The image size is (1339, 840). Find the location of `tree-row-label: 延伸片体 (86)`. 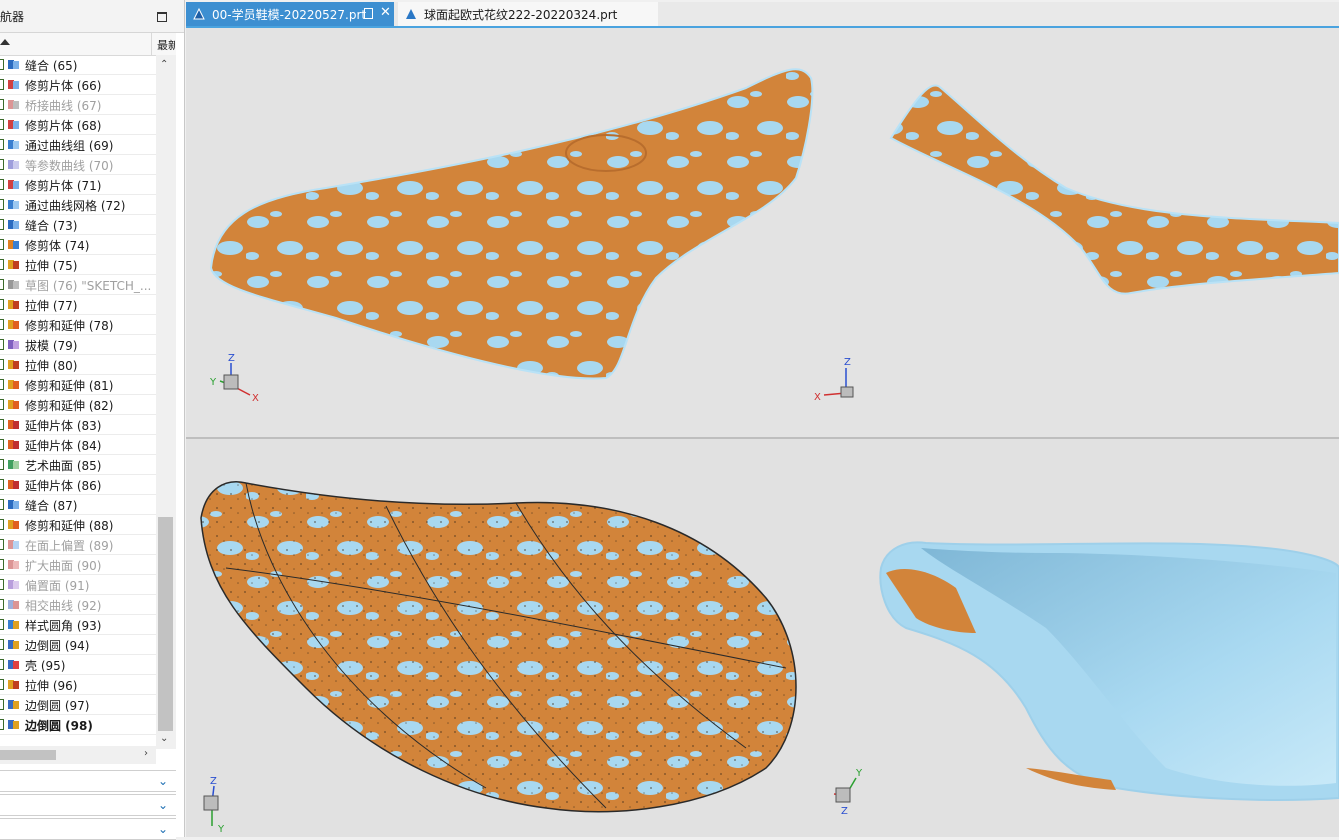

tree-row-label: 延伸片体 (86) is located at coordinates (63, 486).